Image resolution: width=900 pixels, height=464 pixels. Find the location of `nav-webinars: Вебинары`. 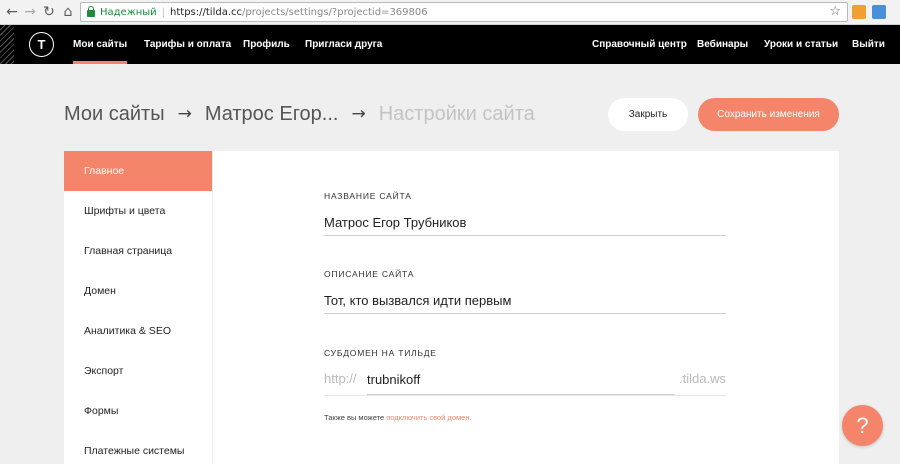

nav-webinars: Вебинары is located at coordinates (722, 44).